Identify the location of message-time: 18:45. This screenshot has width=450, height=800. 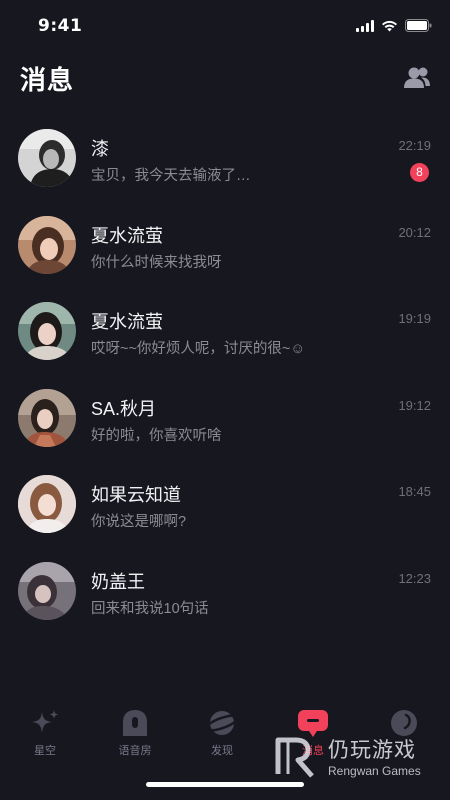
(414, 492).